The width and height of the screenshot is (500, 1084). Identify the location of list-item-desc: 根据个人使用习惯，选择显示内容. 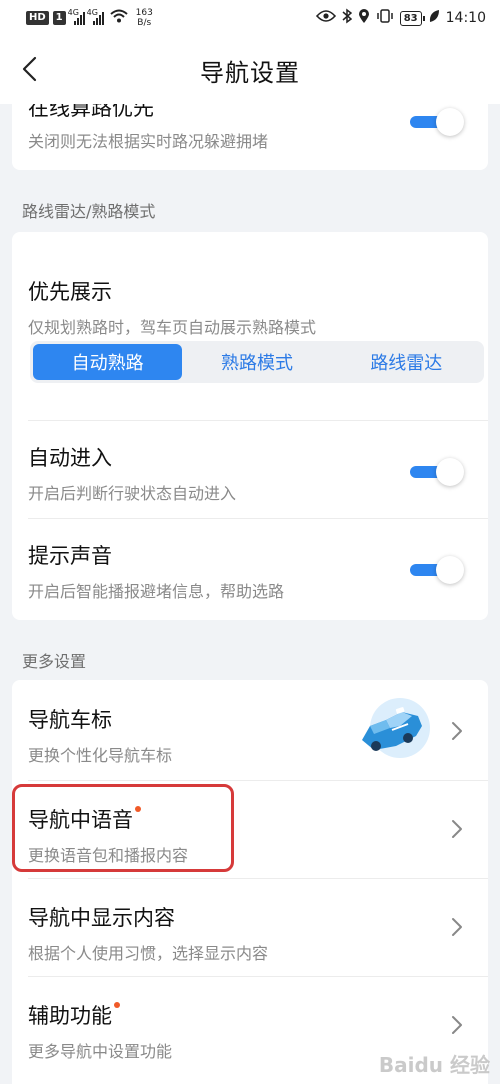
(148, 953).